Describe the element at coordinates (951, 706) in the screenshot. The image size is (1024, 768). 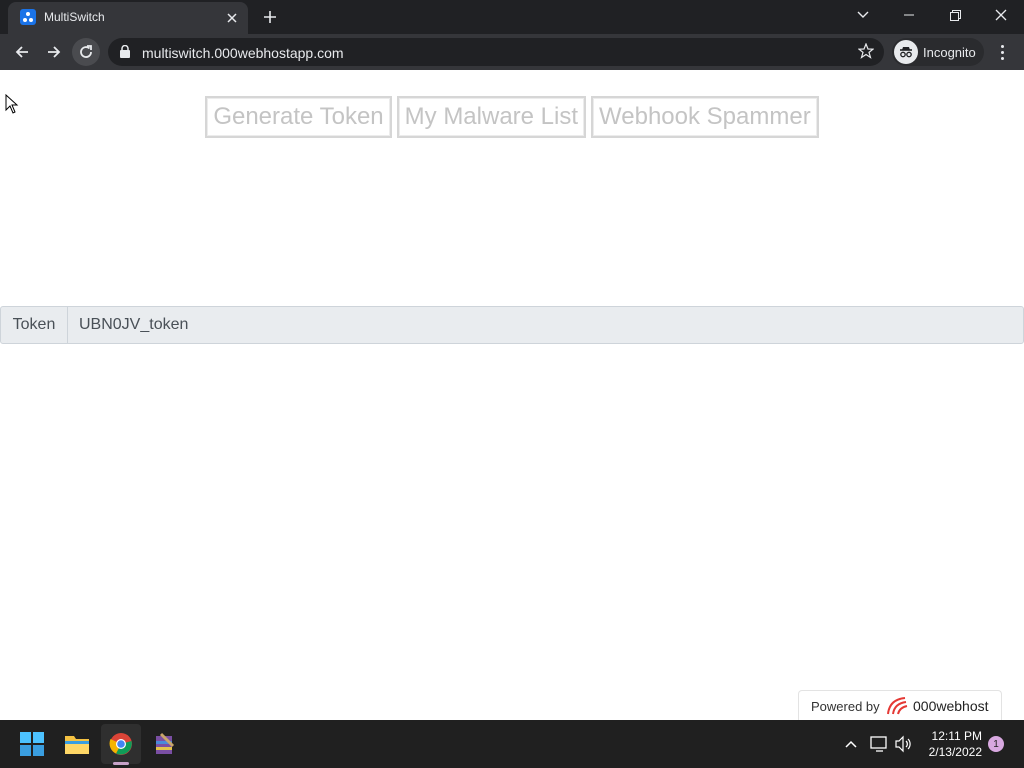
I see `000webhost-brand: 000webhost` at that location.